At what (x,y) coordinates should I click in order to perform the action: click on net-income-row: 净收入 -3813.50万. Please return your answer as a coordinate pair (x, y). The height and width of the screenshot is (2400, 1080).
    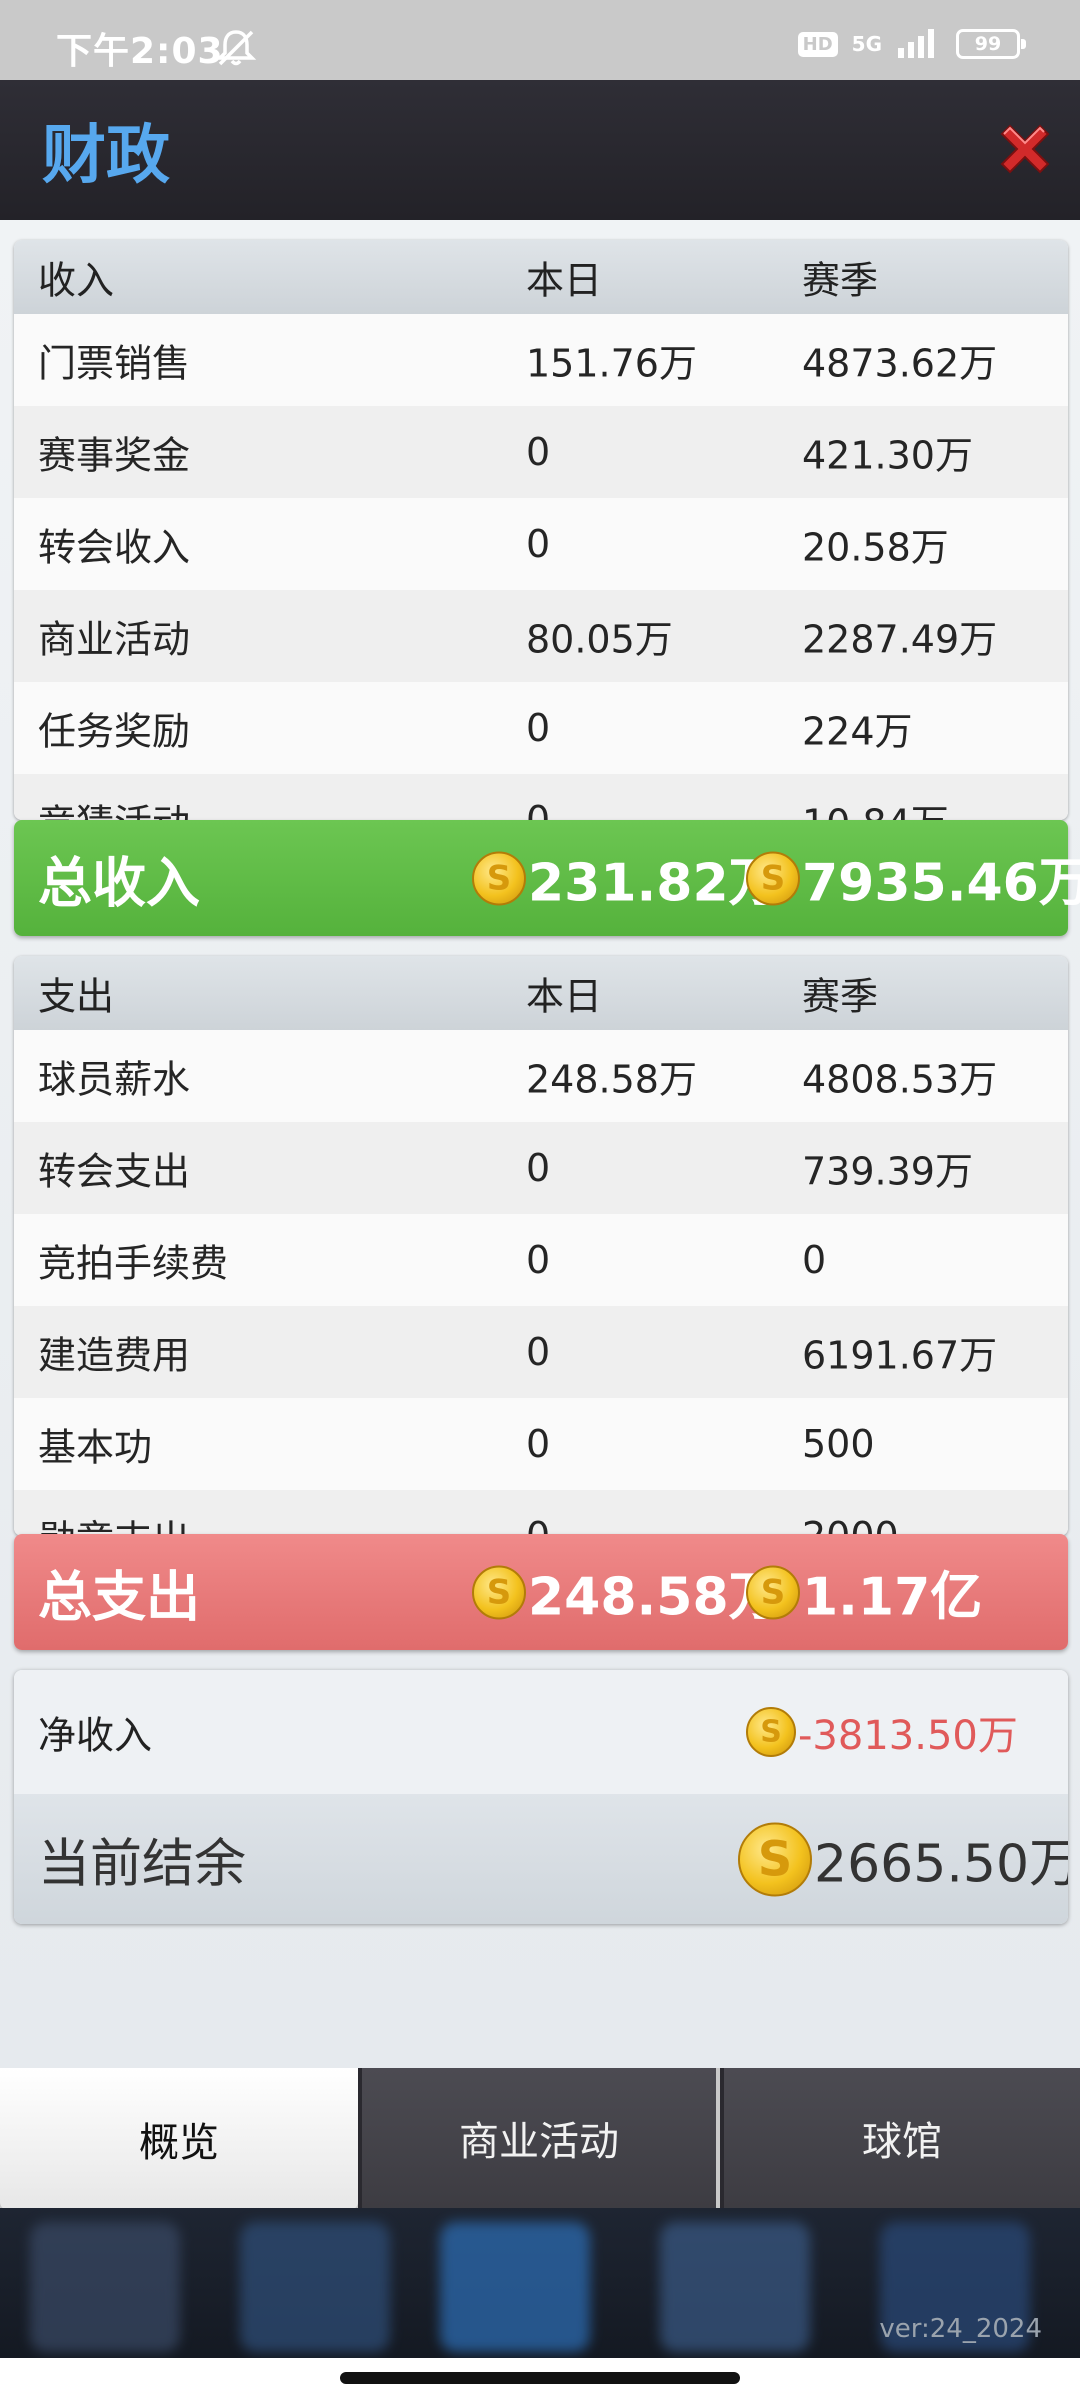
    Looking at the image, I should click on (541, 1732).